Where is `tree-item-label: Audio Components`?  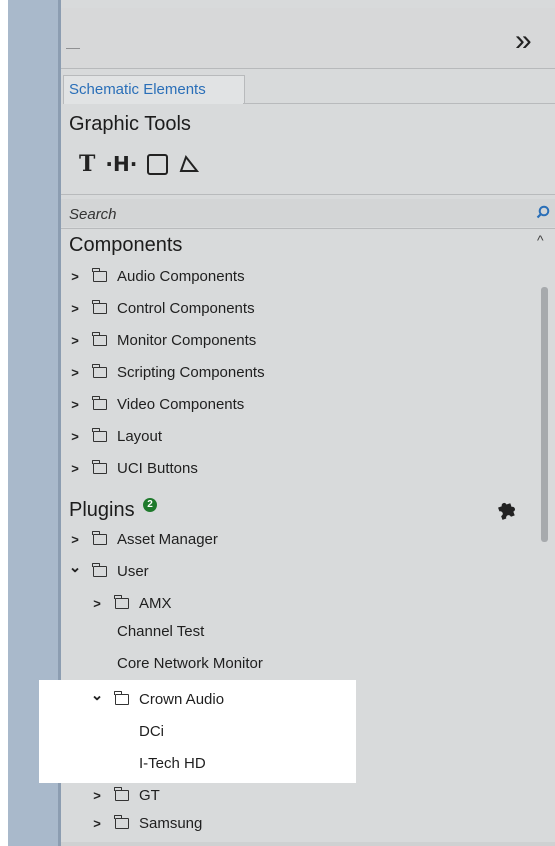 tree-item-label: Audio Components is located at coordinates (181, 276).